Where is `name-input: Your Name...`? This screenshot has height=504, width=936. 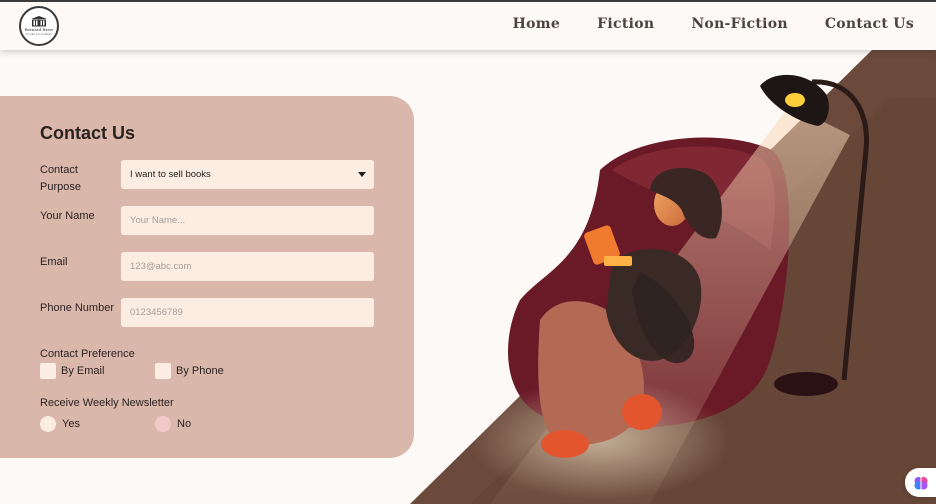 name-input: Your Name... is located at coordinates (247, 220).